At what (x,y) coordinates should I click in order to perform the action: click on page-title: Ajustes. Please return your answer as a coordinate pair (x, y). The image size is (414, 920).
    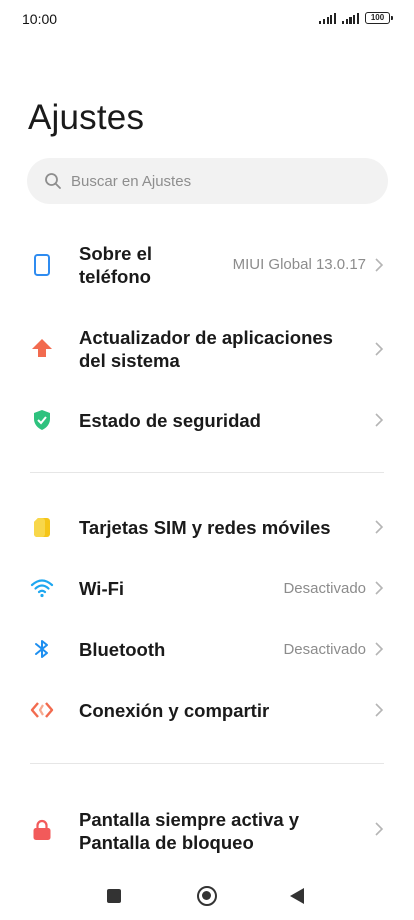
    Looking at the image, I should click on (86, 117).